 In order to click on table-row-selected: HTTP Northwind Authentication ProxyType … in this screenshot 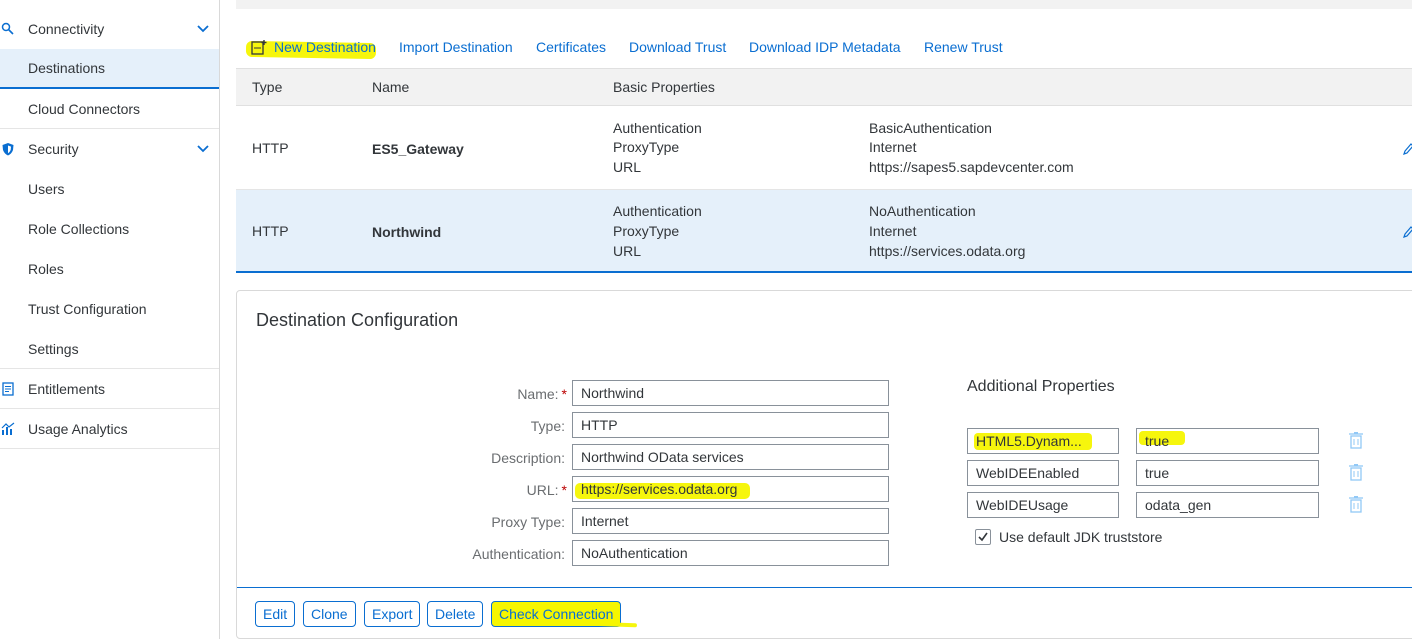, I will do `click(824, 231)`.